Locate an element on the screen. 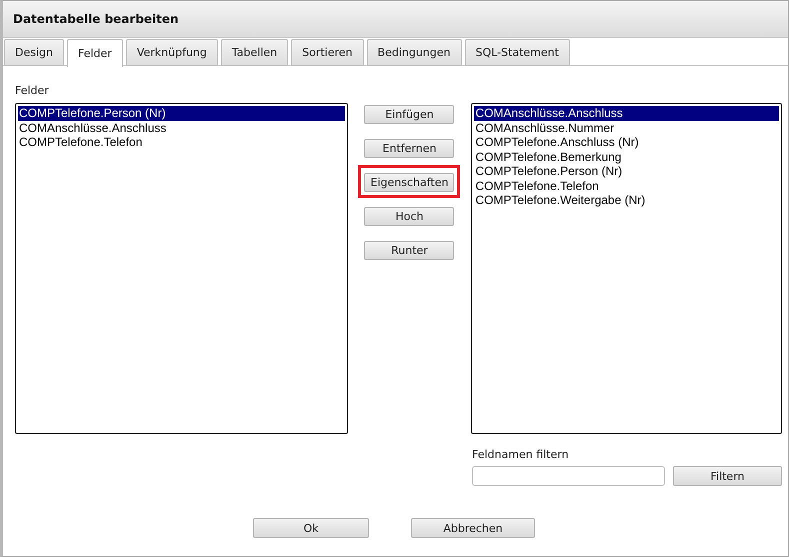 Image resolution: width=789 pixels, height=557 pixels. tab: Bedingungen is located at coordinates (414, 52).